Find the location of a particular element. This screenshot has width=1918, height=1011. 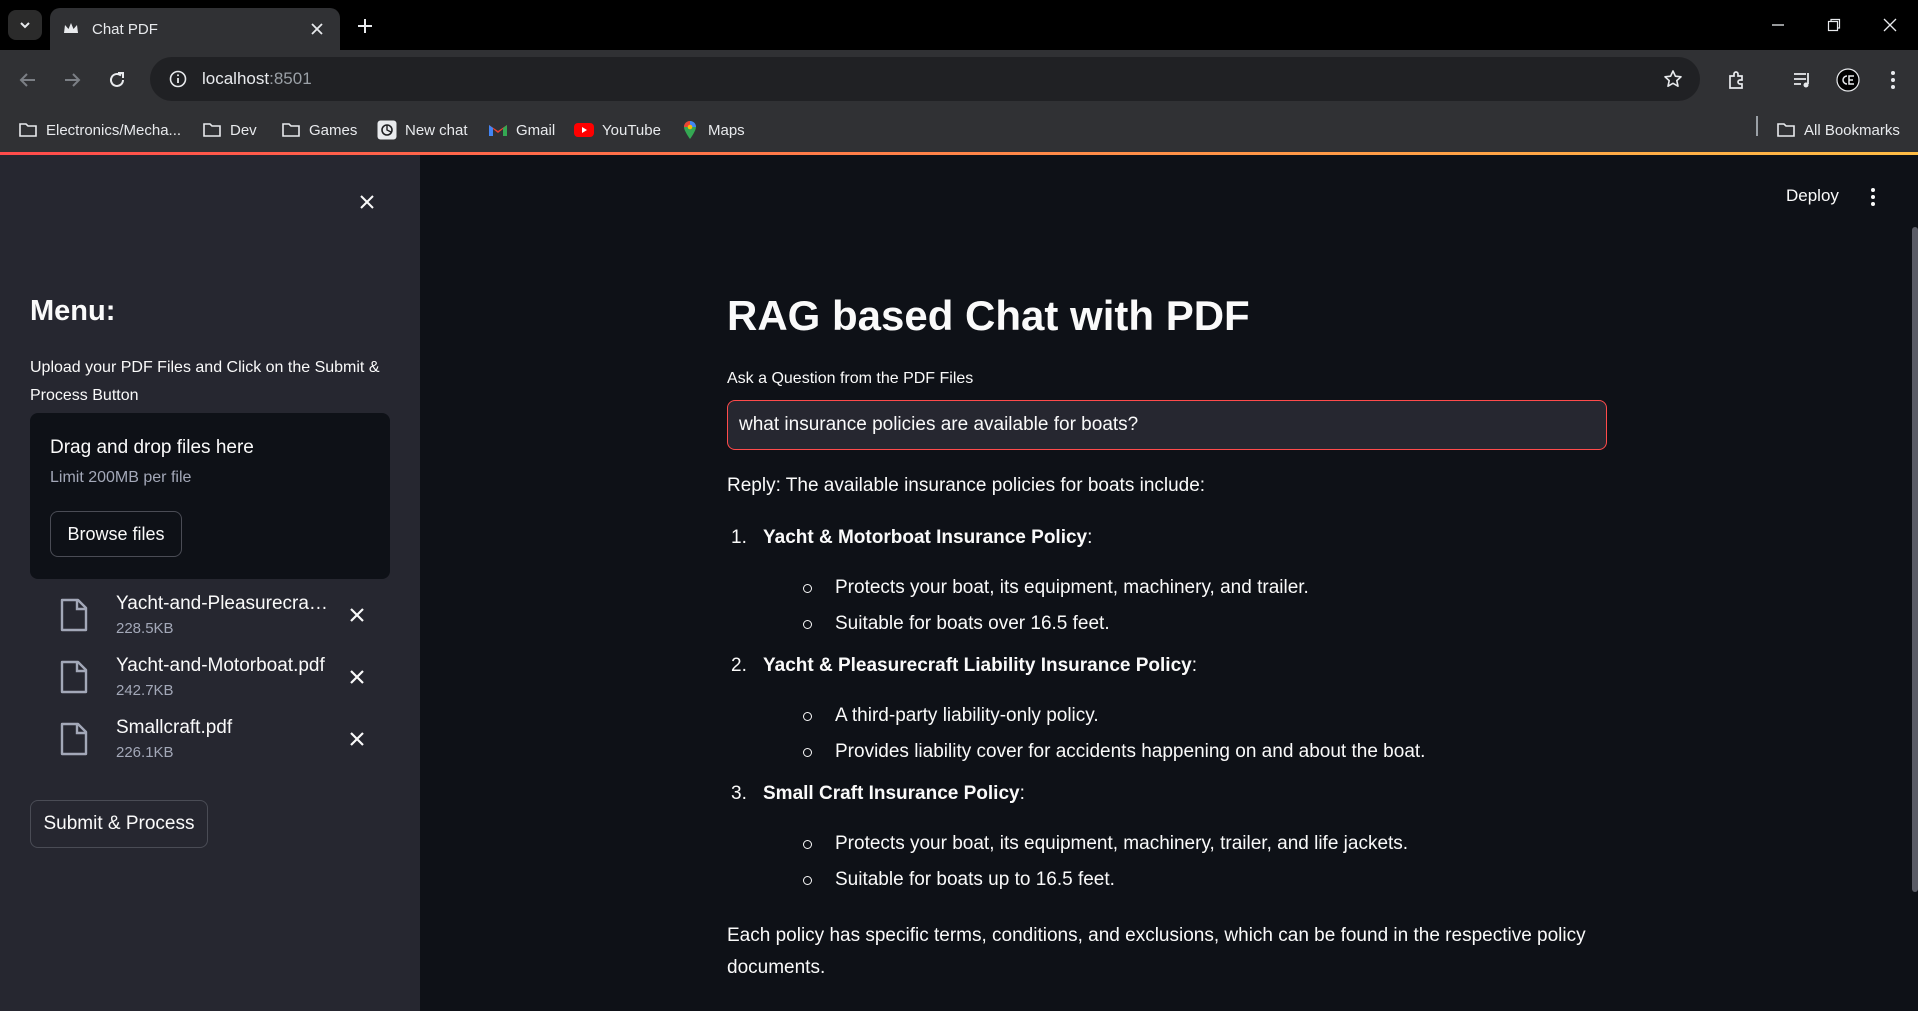

deploy-button: Deploy is located at coordinates (1812, 196).